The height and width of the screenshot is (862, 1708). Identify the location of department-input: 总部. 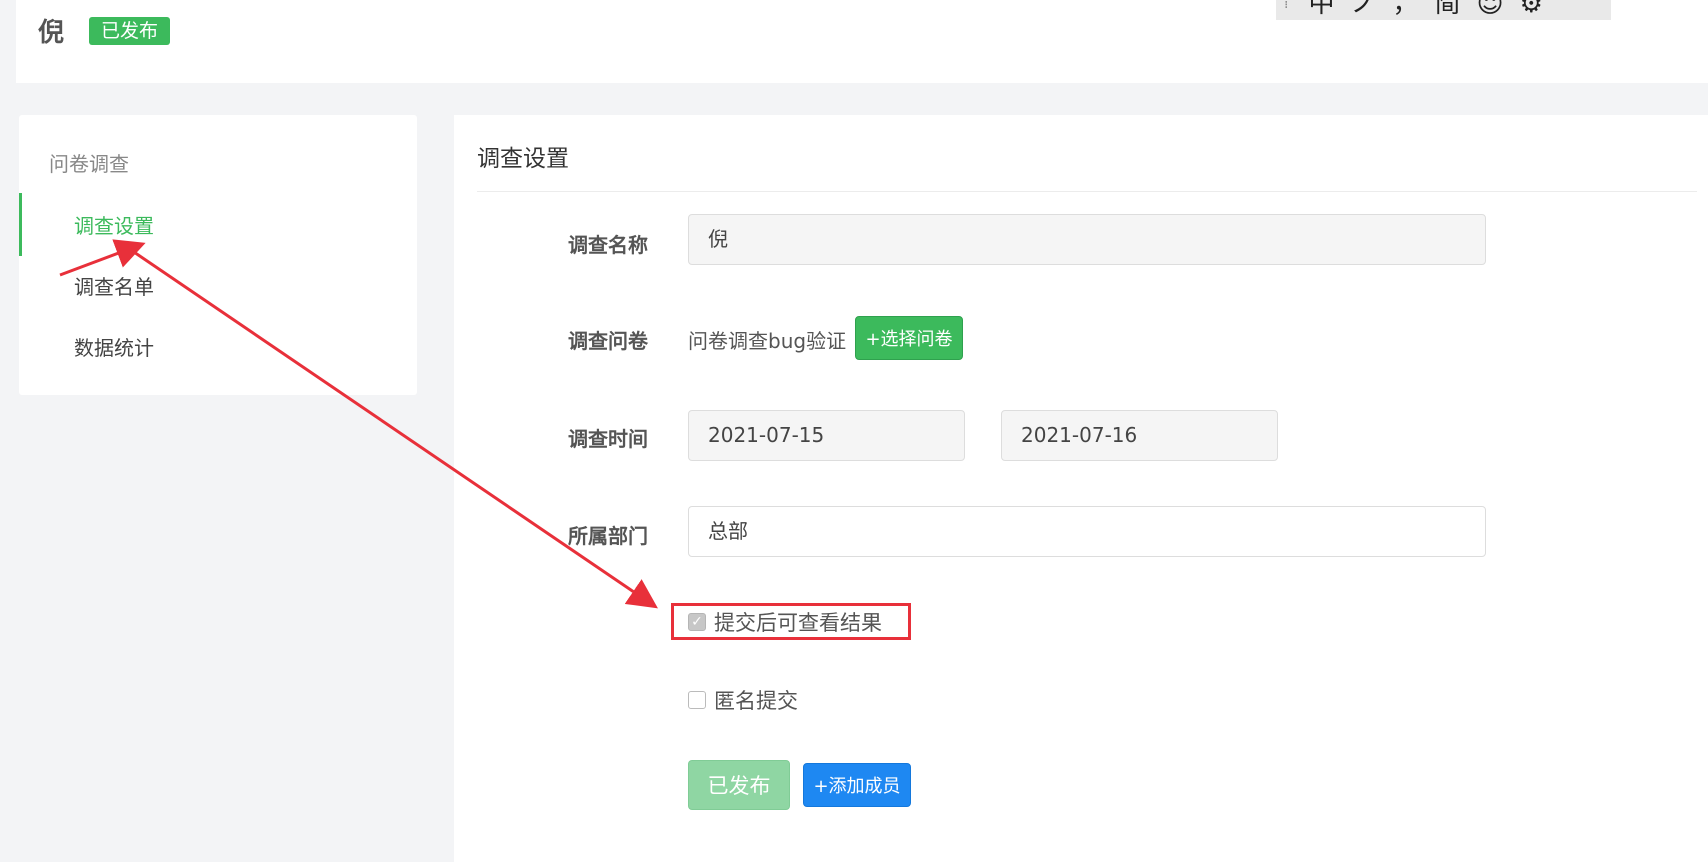
(1087, 531).